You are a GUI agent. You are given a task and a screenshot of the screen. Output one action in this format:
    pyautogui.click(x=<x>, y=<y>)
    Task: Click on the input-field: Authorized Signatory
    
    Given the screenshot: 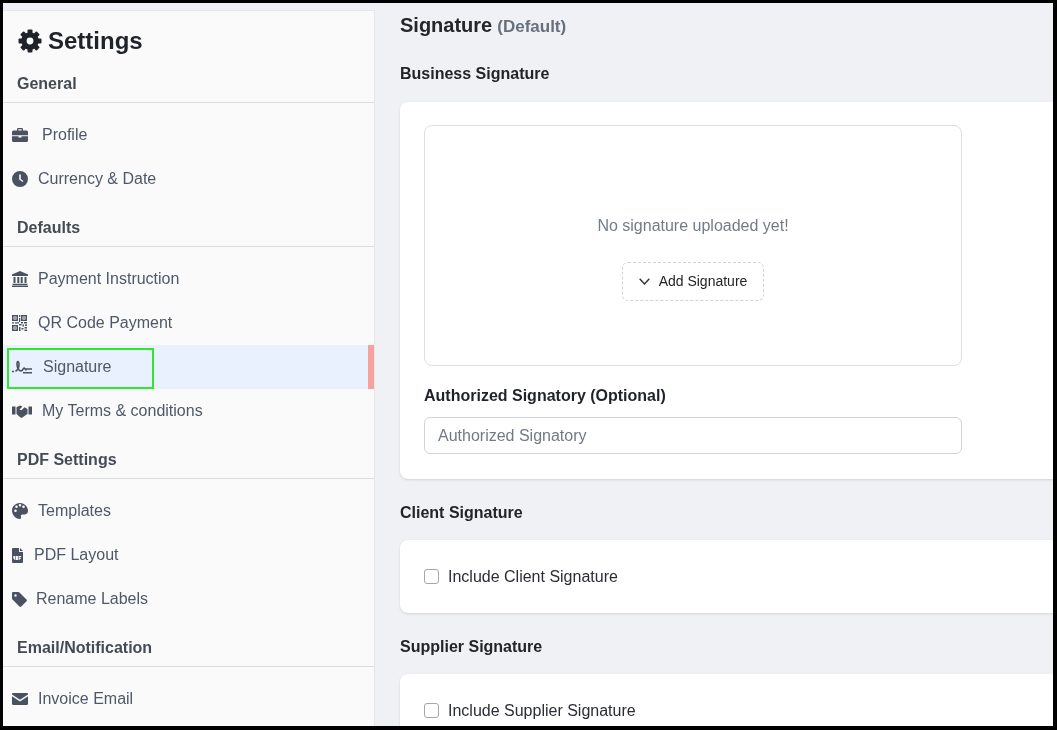 What is the action you would take?
    pyautogui.click(x=693, y=435)
    